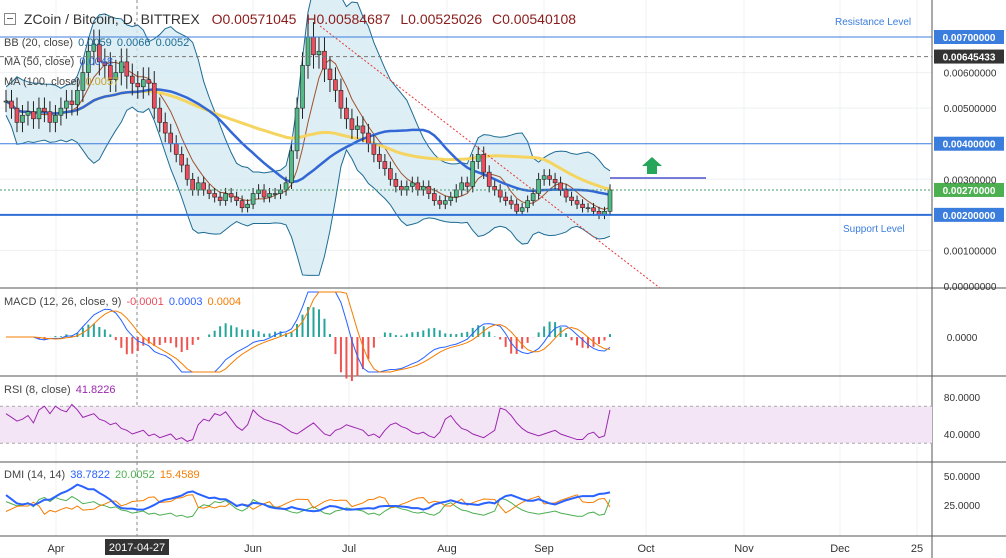 The image size is (1006, 558). I want to click on open-value: 0.00571045, so click(259, 19).